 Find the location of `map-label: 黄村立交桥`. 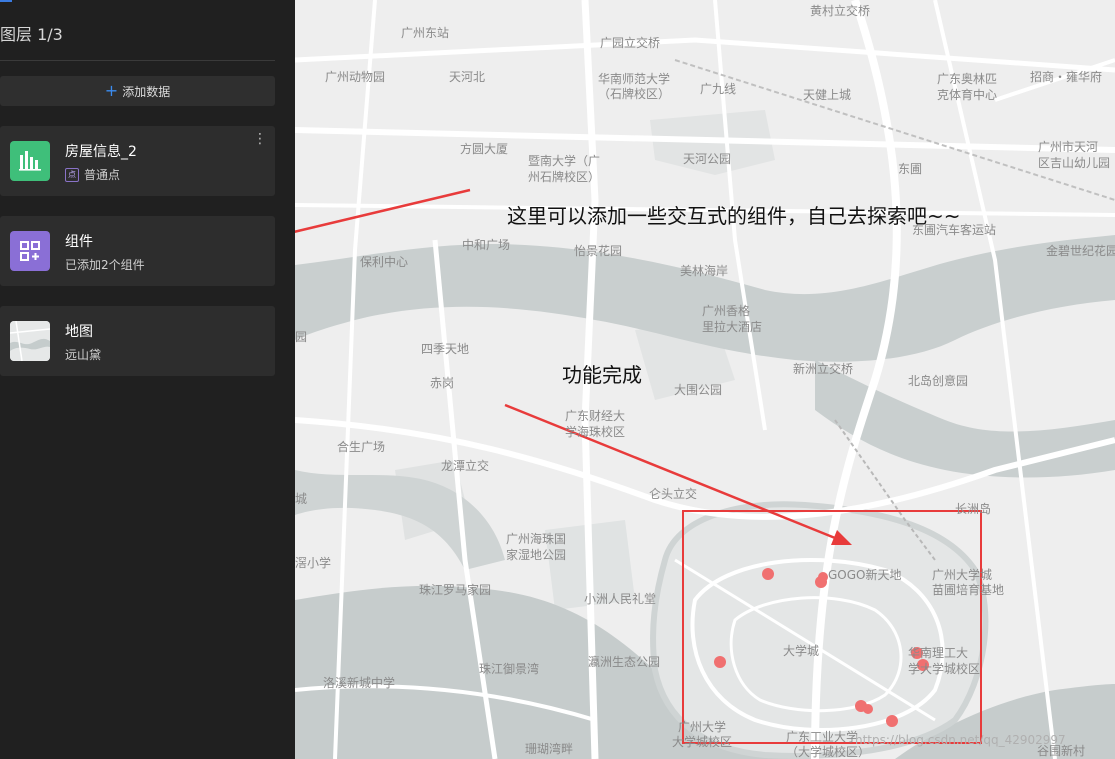

map-label: 黄村立交桥 is located at coordinates (840, 11).